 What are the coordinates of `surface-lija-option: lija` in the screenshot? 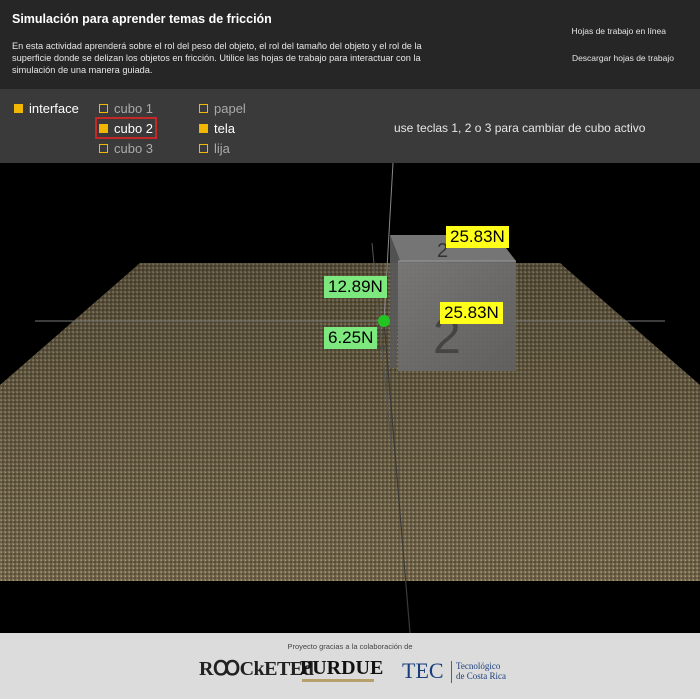 It's located at (214, 148).